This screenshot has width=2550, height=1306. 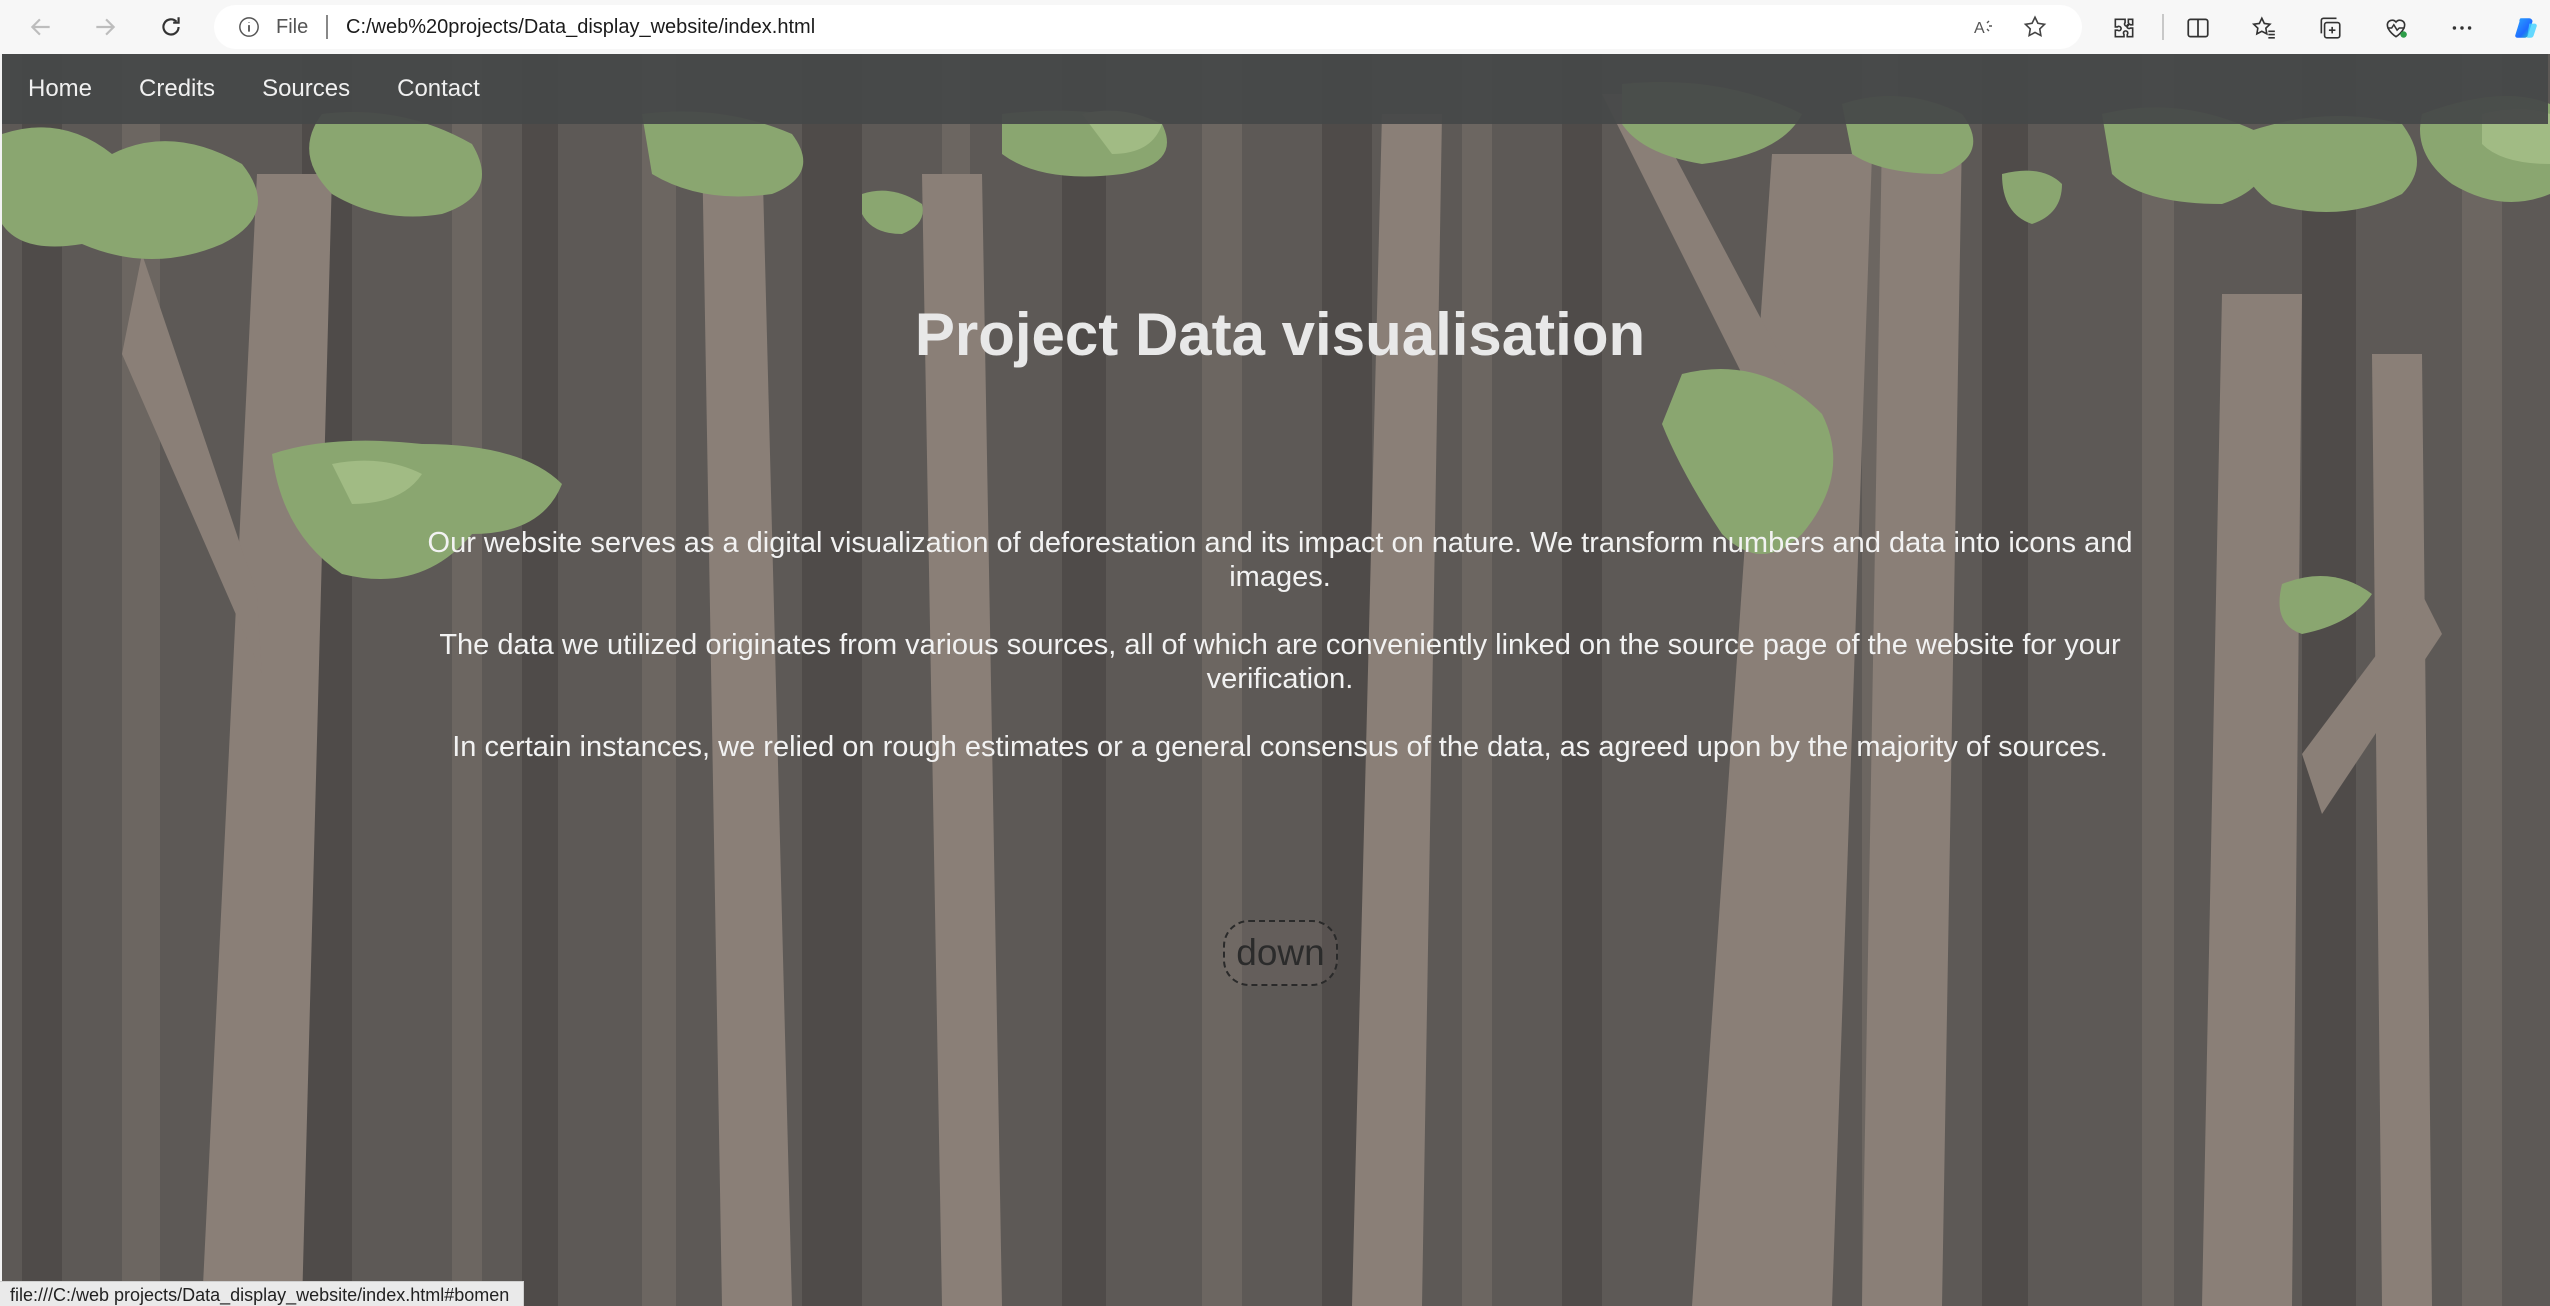 I want to click on split-screen-icon, so click(x=2198, y=28).